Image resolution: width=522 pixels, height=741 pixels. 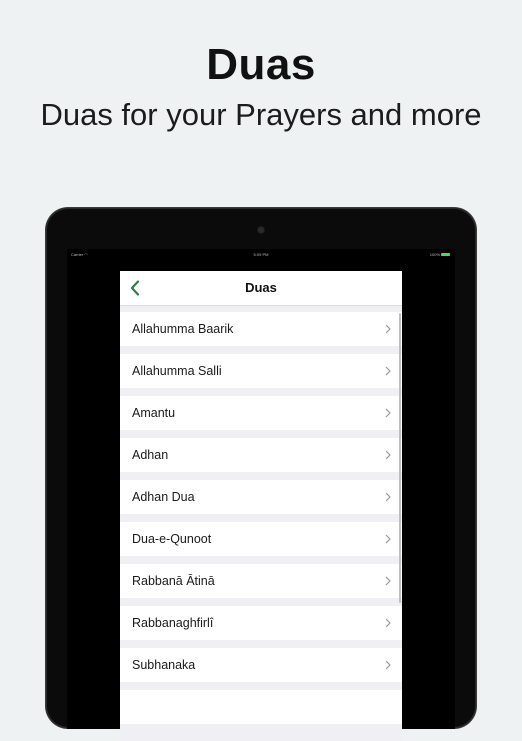 I want to click on promo-headline: Duas, so click(x=261, y=64).